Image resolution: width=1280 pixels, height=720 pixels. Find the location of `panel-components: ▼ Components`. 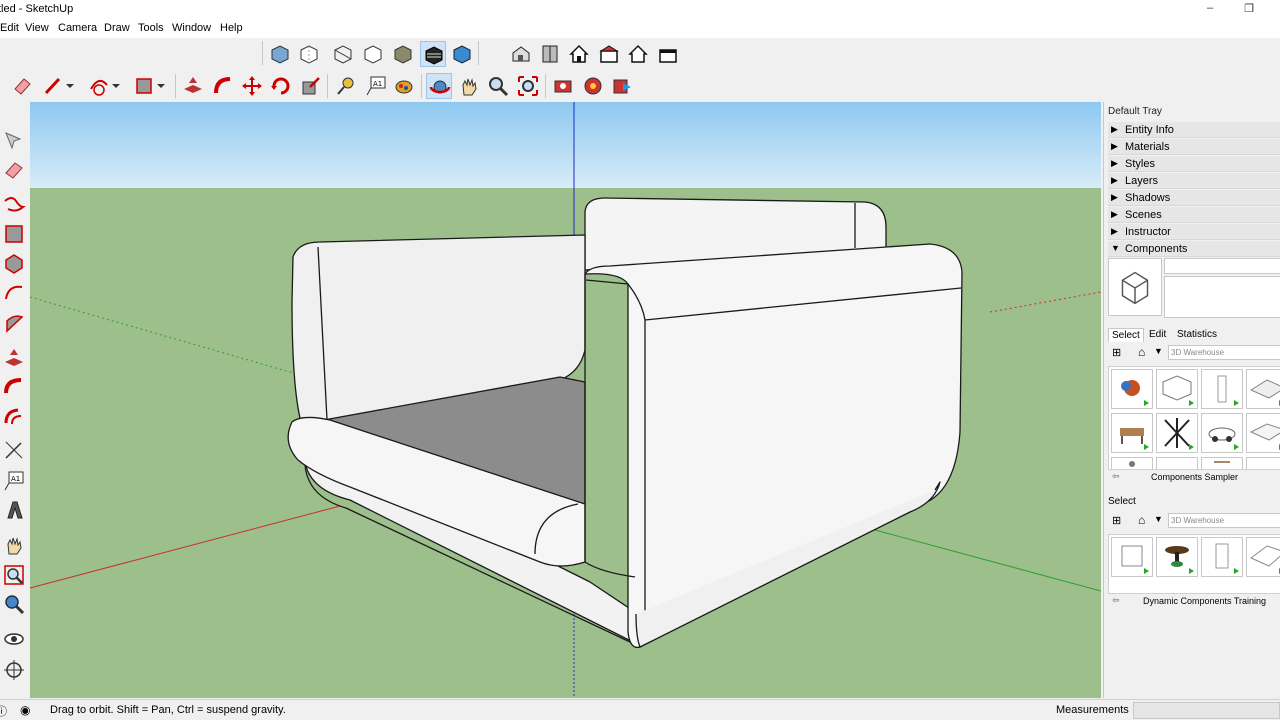

panel-components: ▼ Components is located at coordinates (1194, 249).